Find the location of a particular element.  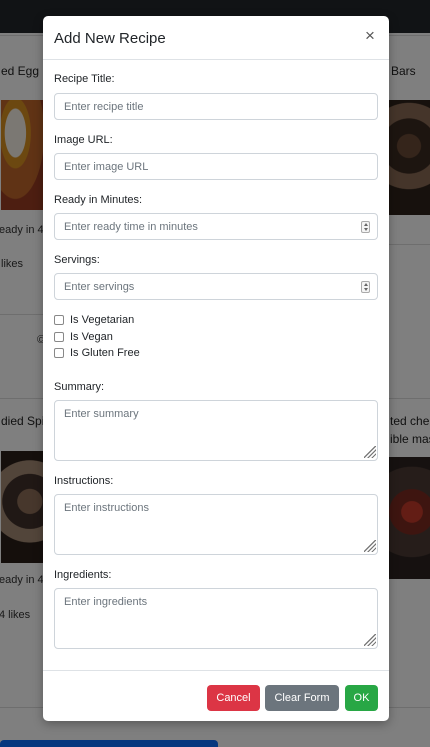

image-url-input is located at coordinates (216, 166).